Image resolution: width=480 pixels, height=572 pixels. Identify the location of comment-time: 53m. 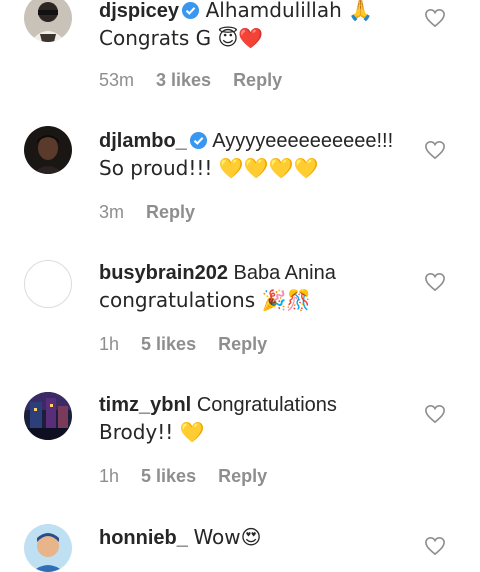
(117, 80).